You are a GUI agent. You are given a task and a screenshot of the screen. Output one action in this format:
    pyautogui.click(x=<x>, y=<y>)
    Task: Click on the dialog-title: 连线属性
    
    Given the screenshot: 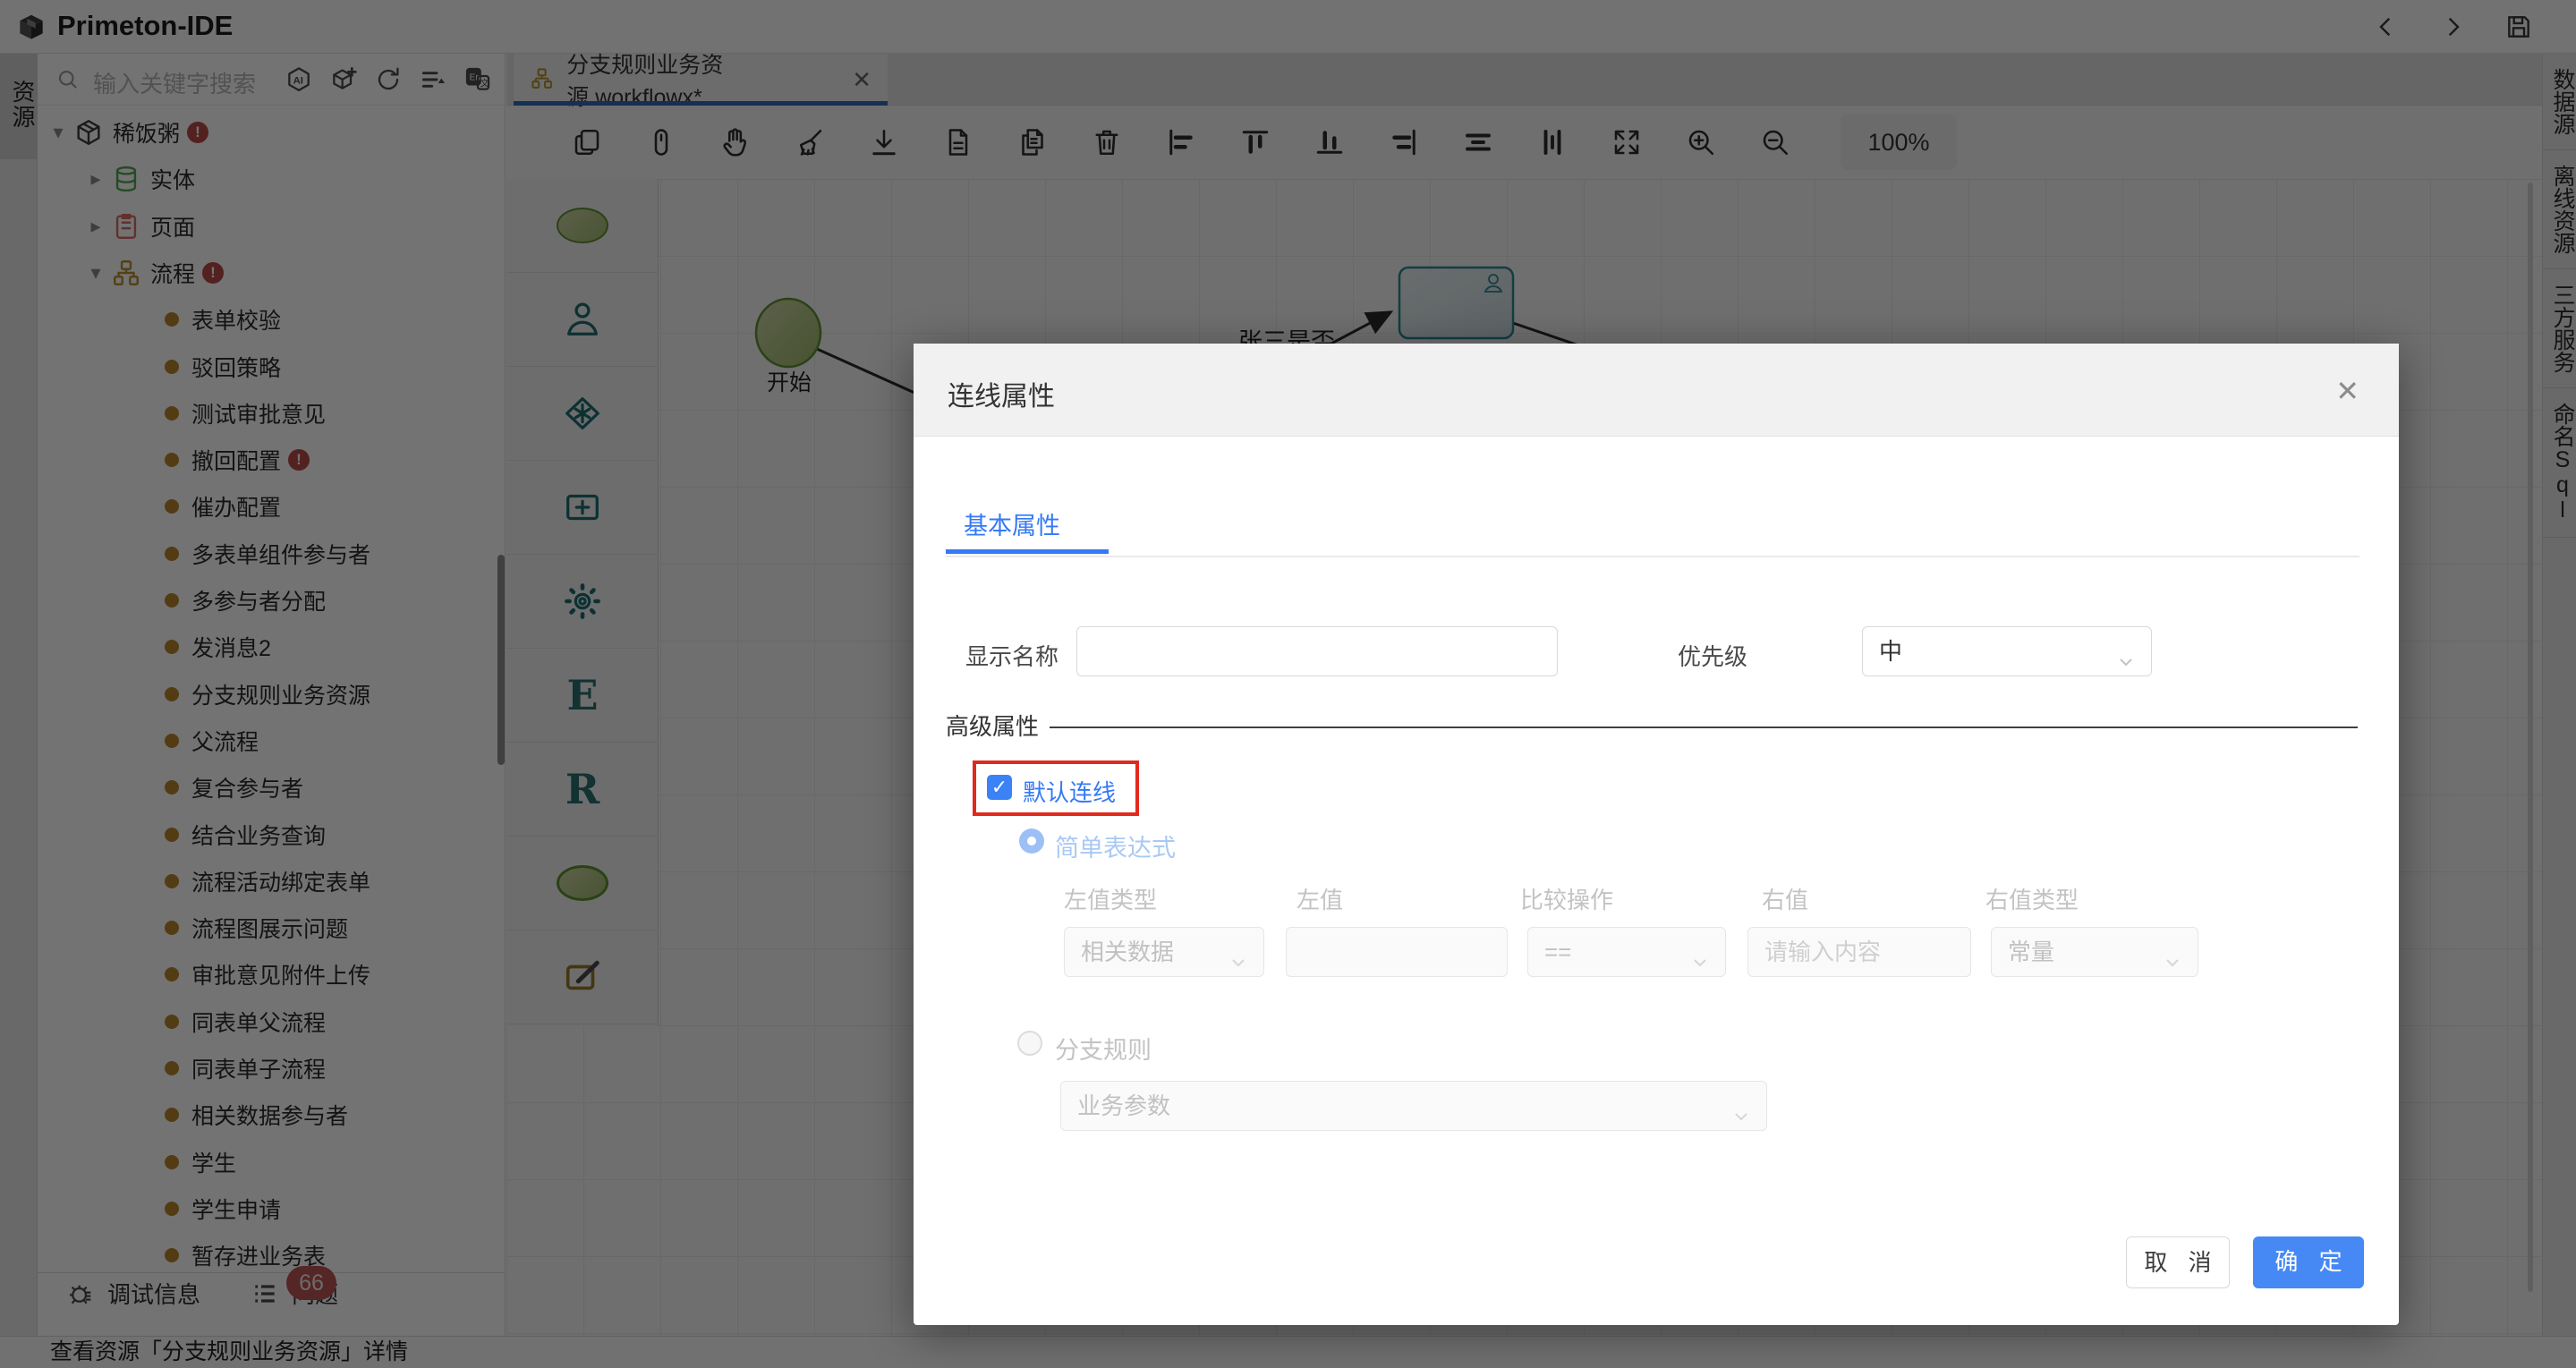 What is the action you would take?
    pyautogui.click(x=1001, y=397)
    